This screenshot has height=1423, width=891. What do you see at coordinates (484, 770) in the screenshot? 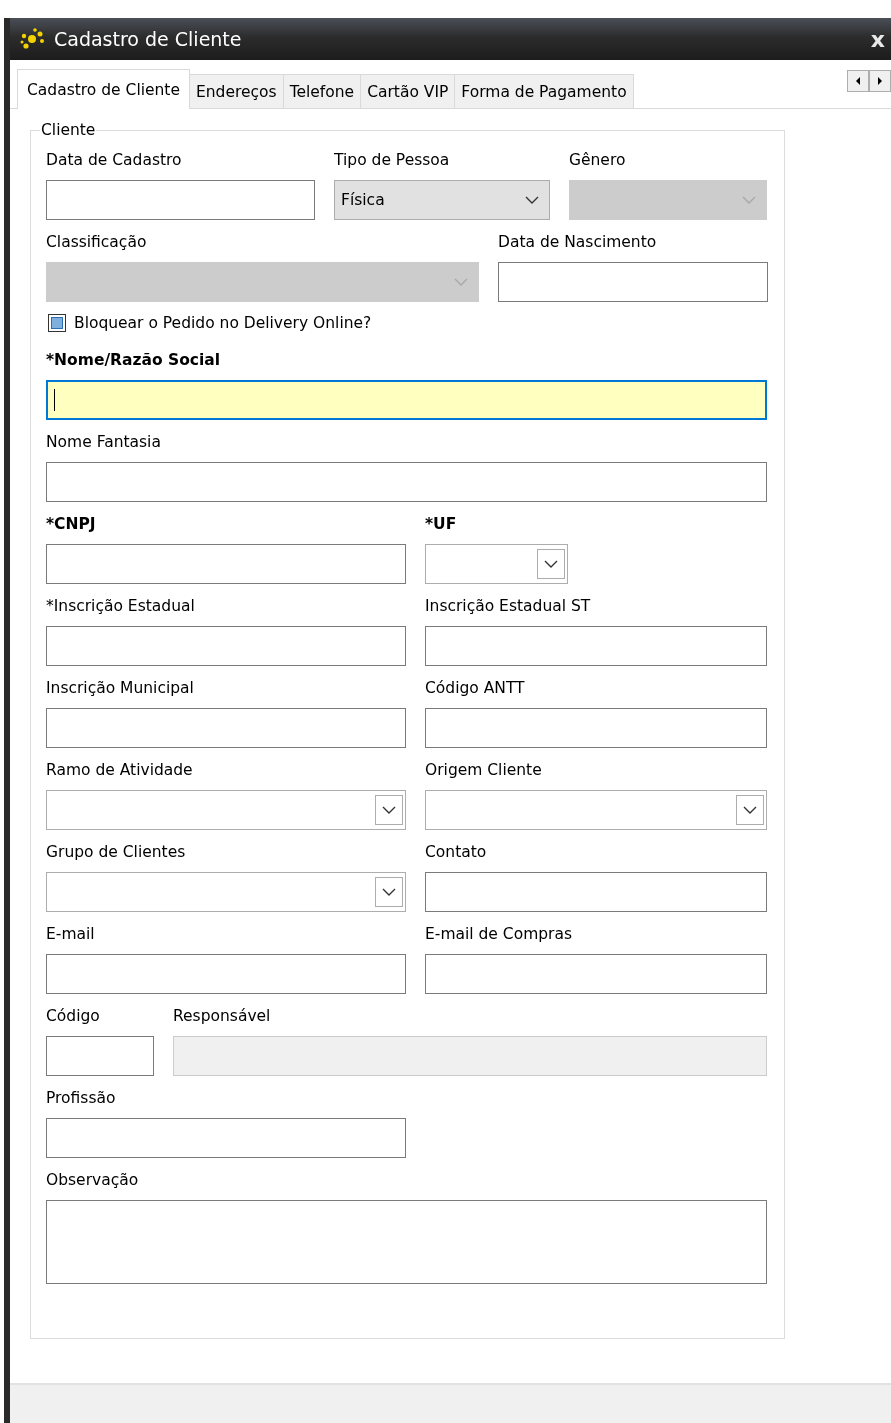
I see `field-label: Origem Cliente` at bounding box center [484, 770].